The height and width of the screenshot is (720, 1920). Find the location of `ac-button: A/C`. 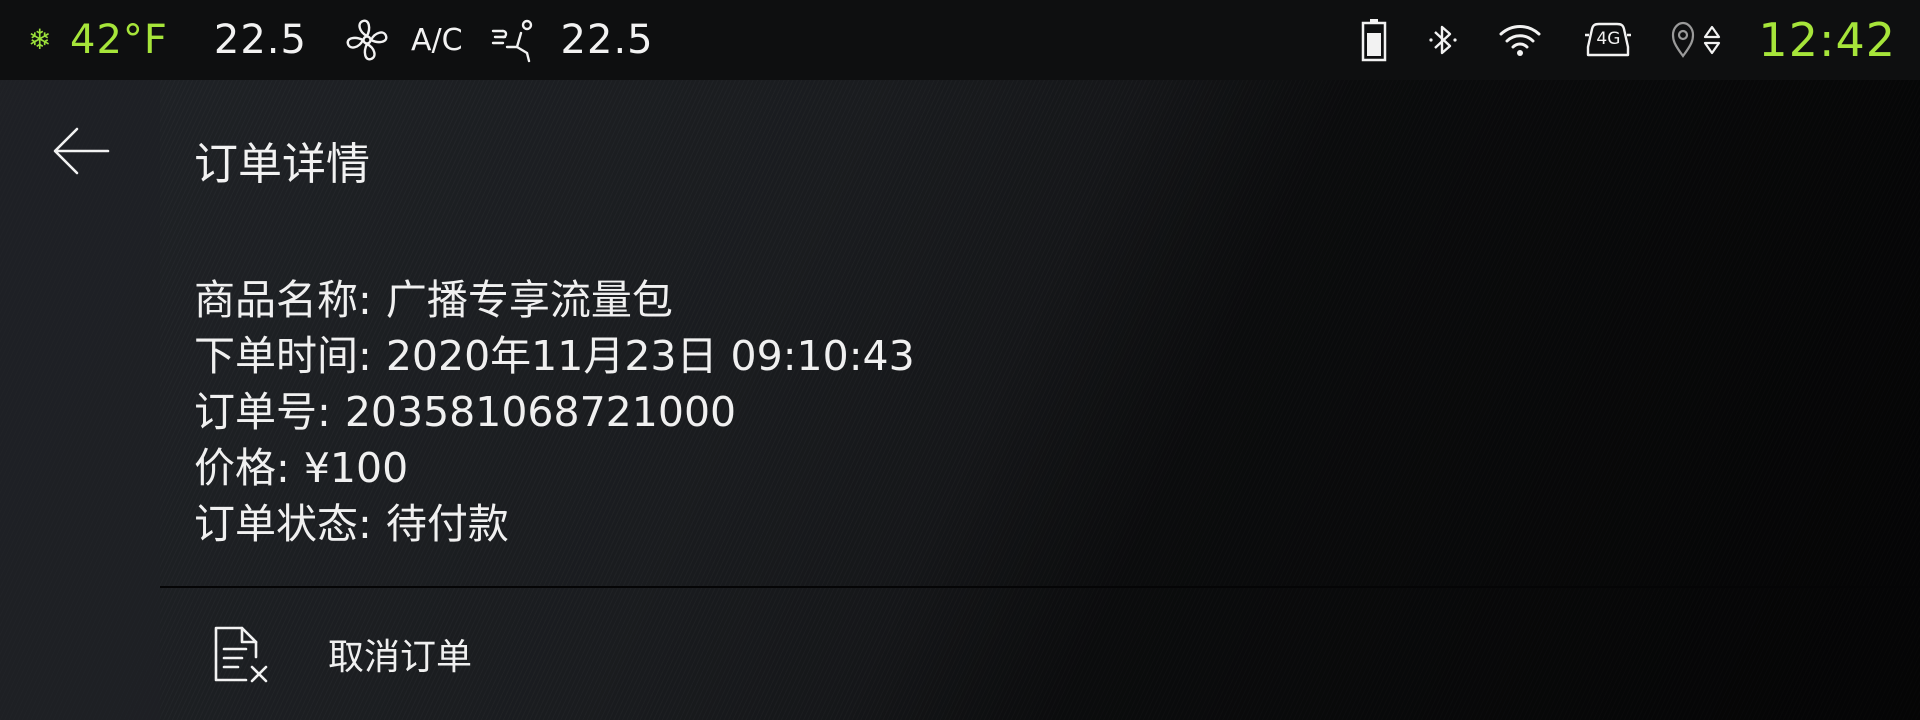

ac-button: A/C is located at coordinates (437, 40).